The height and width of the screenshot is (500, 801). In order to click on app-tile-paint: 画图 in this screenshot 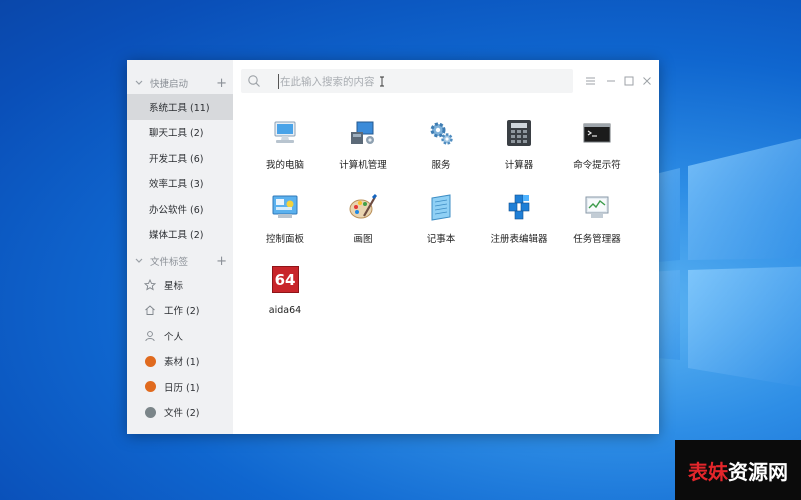, I will do `click(363, 222)`.